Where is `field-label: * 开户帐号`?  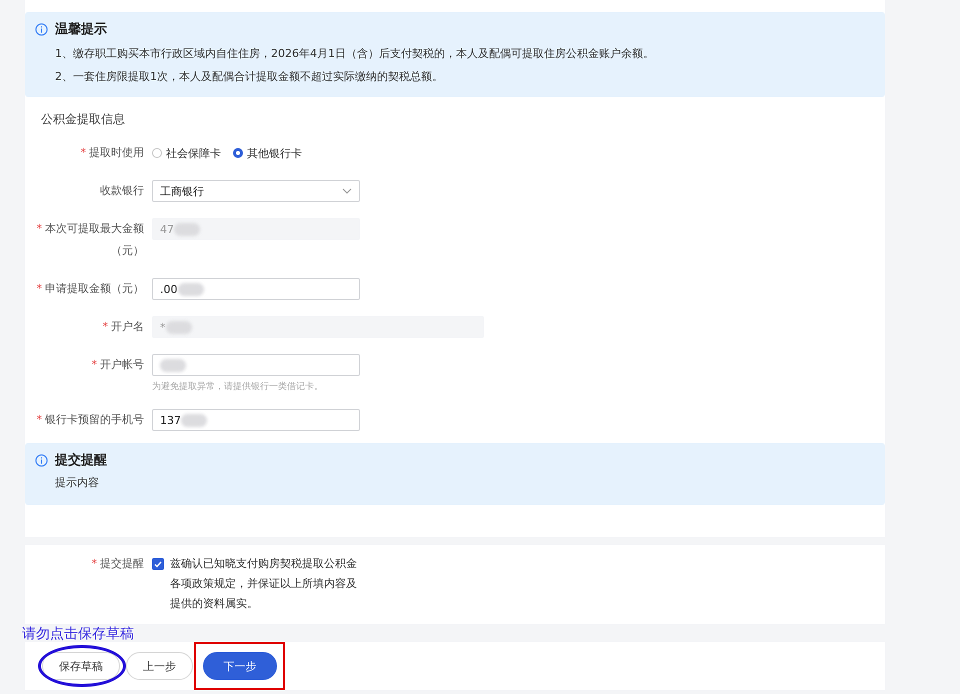 field-label: * 开户帐号 is located at coordinates (118, 364).